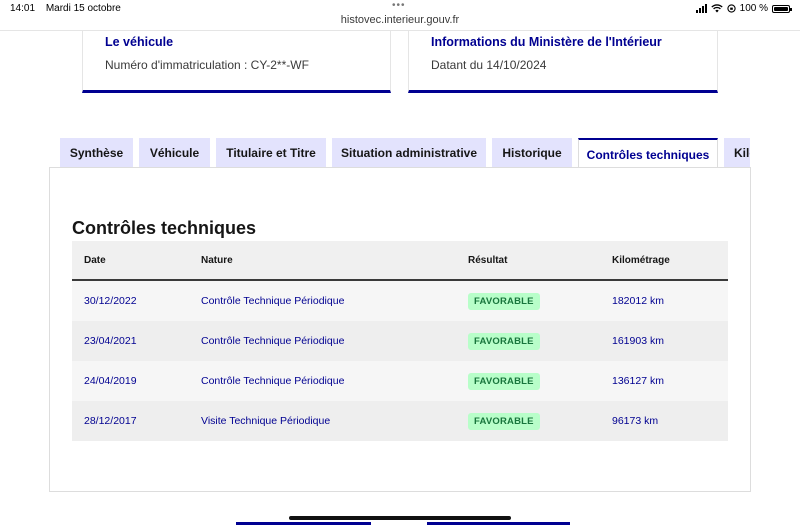 The height and width of the screenshot is (525, 800). I want to click on tab-kilometrage: Kilo, so click(737, 153).